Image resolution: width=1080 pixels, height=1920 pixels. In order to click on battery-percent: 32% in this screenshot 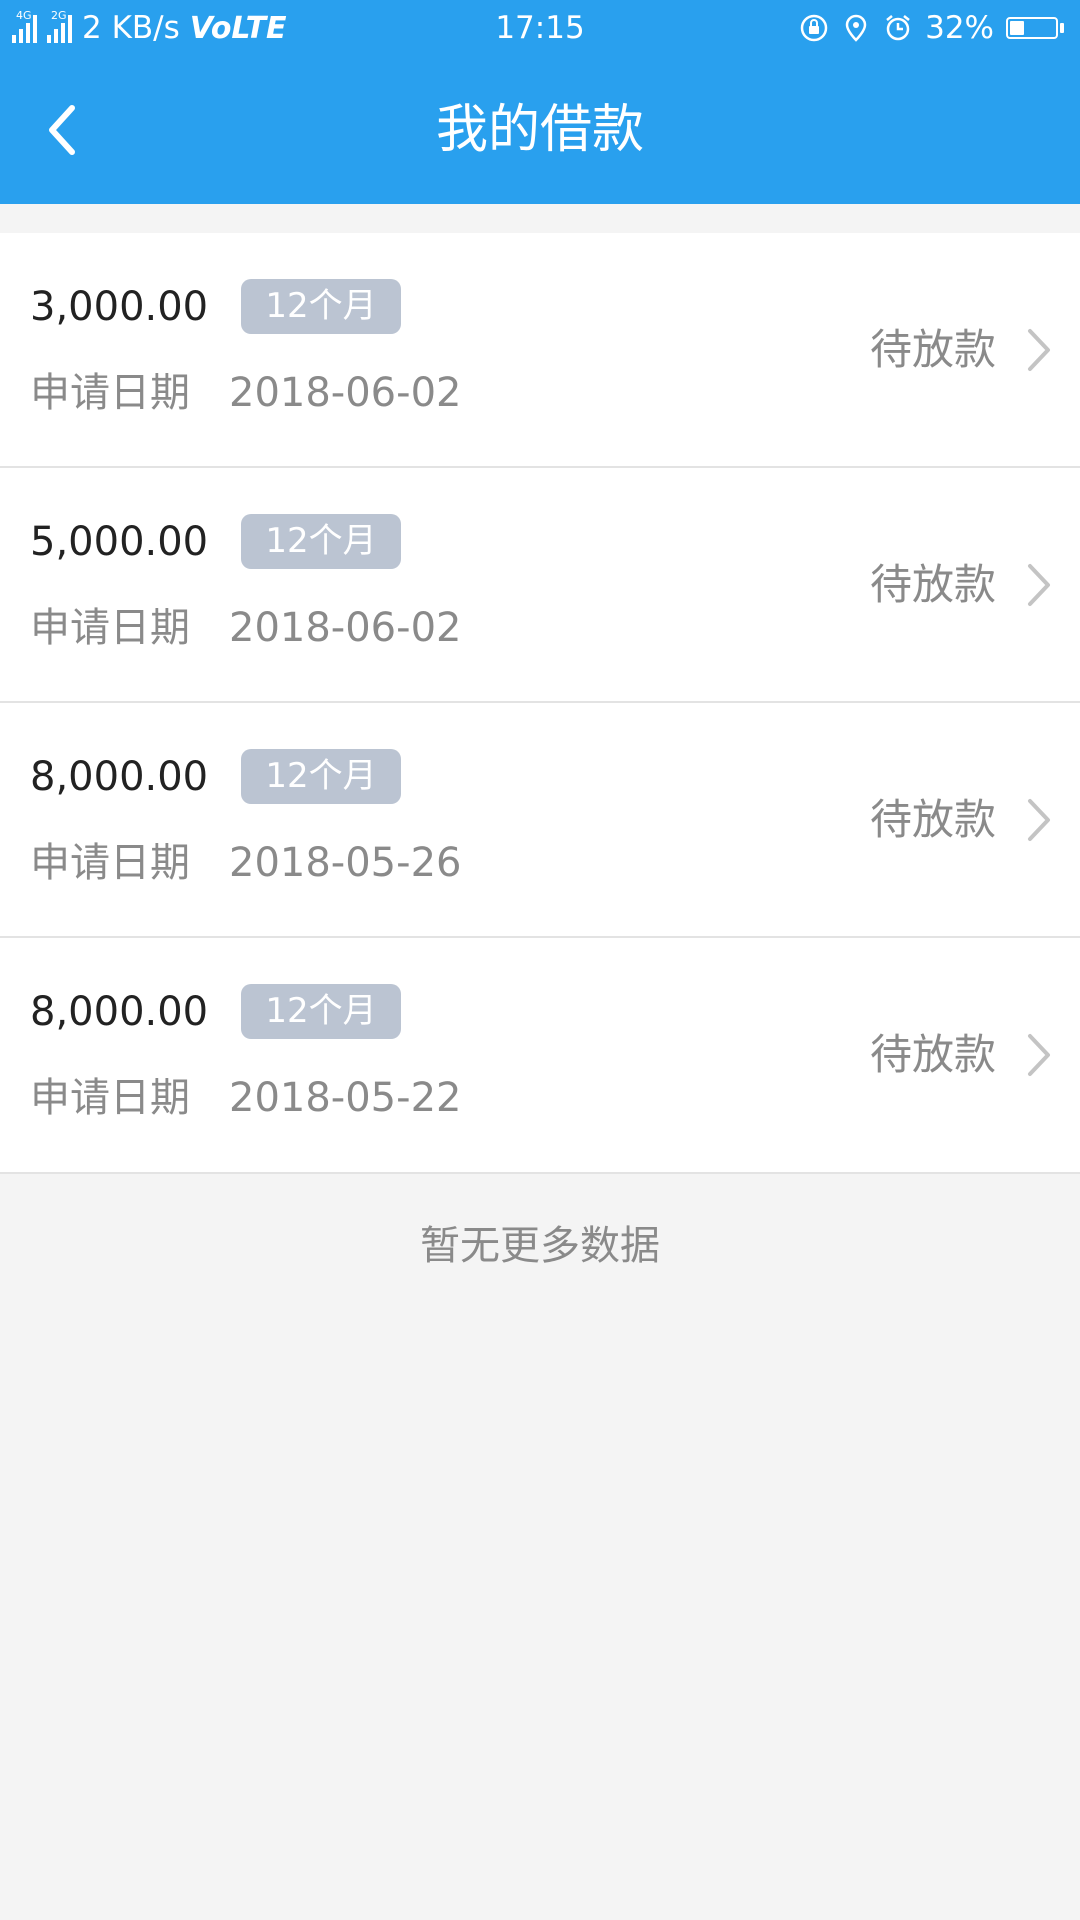, I will do `click(959, 28)`.